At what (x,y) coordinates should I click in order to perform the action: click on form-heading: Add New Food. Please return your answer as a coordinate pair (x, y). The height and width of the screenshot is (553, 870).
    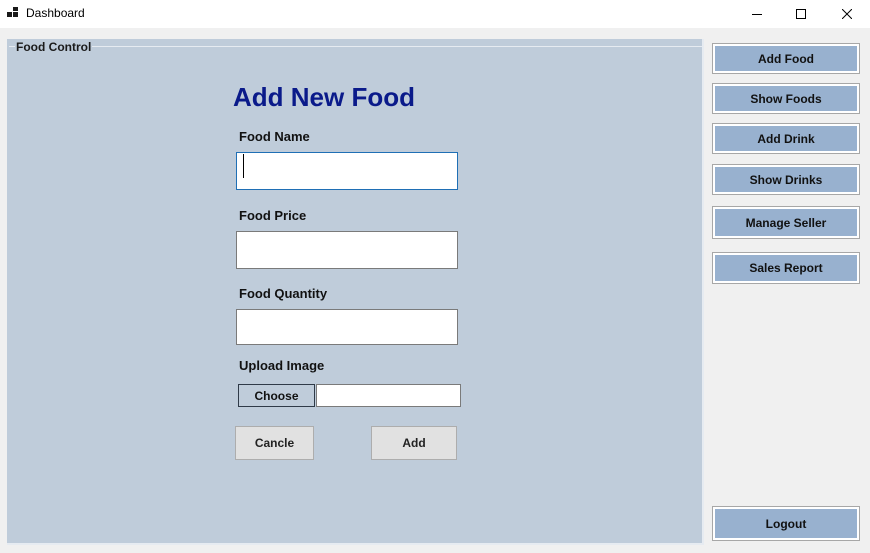
    Looking at the image, I should click on (324, 97).